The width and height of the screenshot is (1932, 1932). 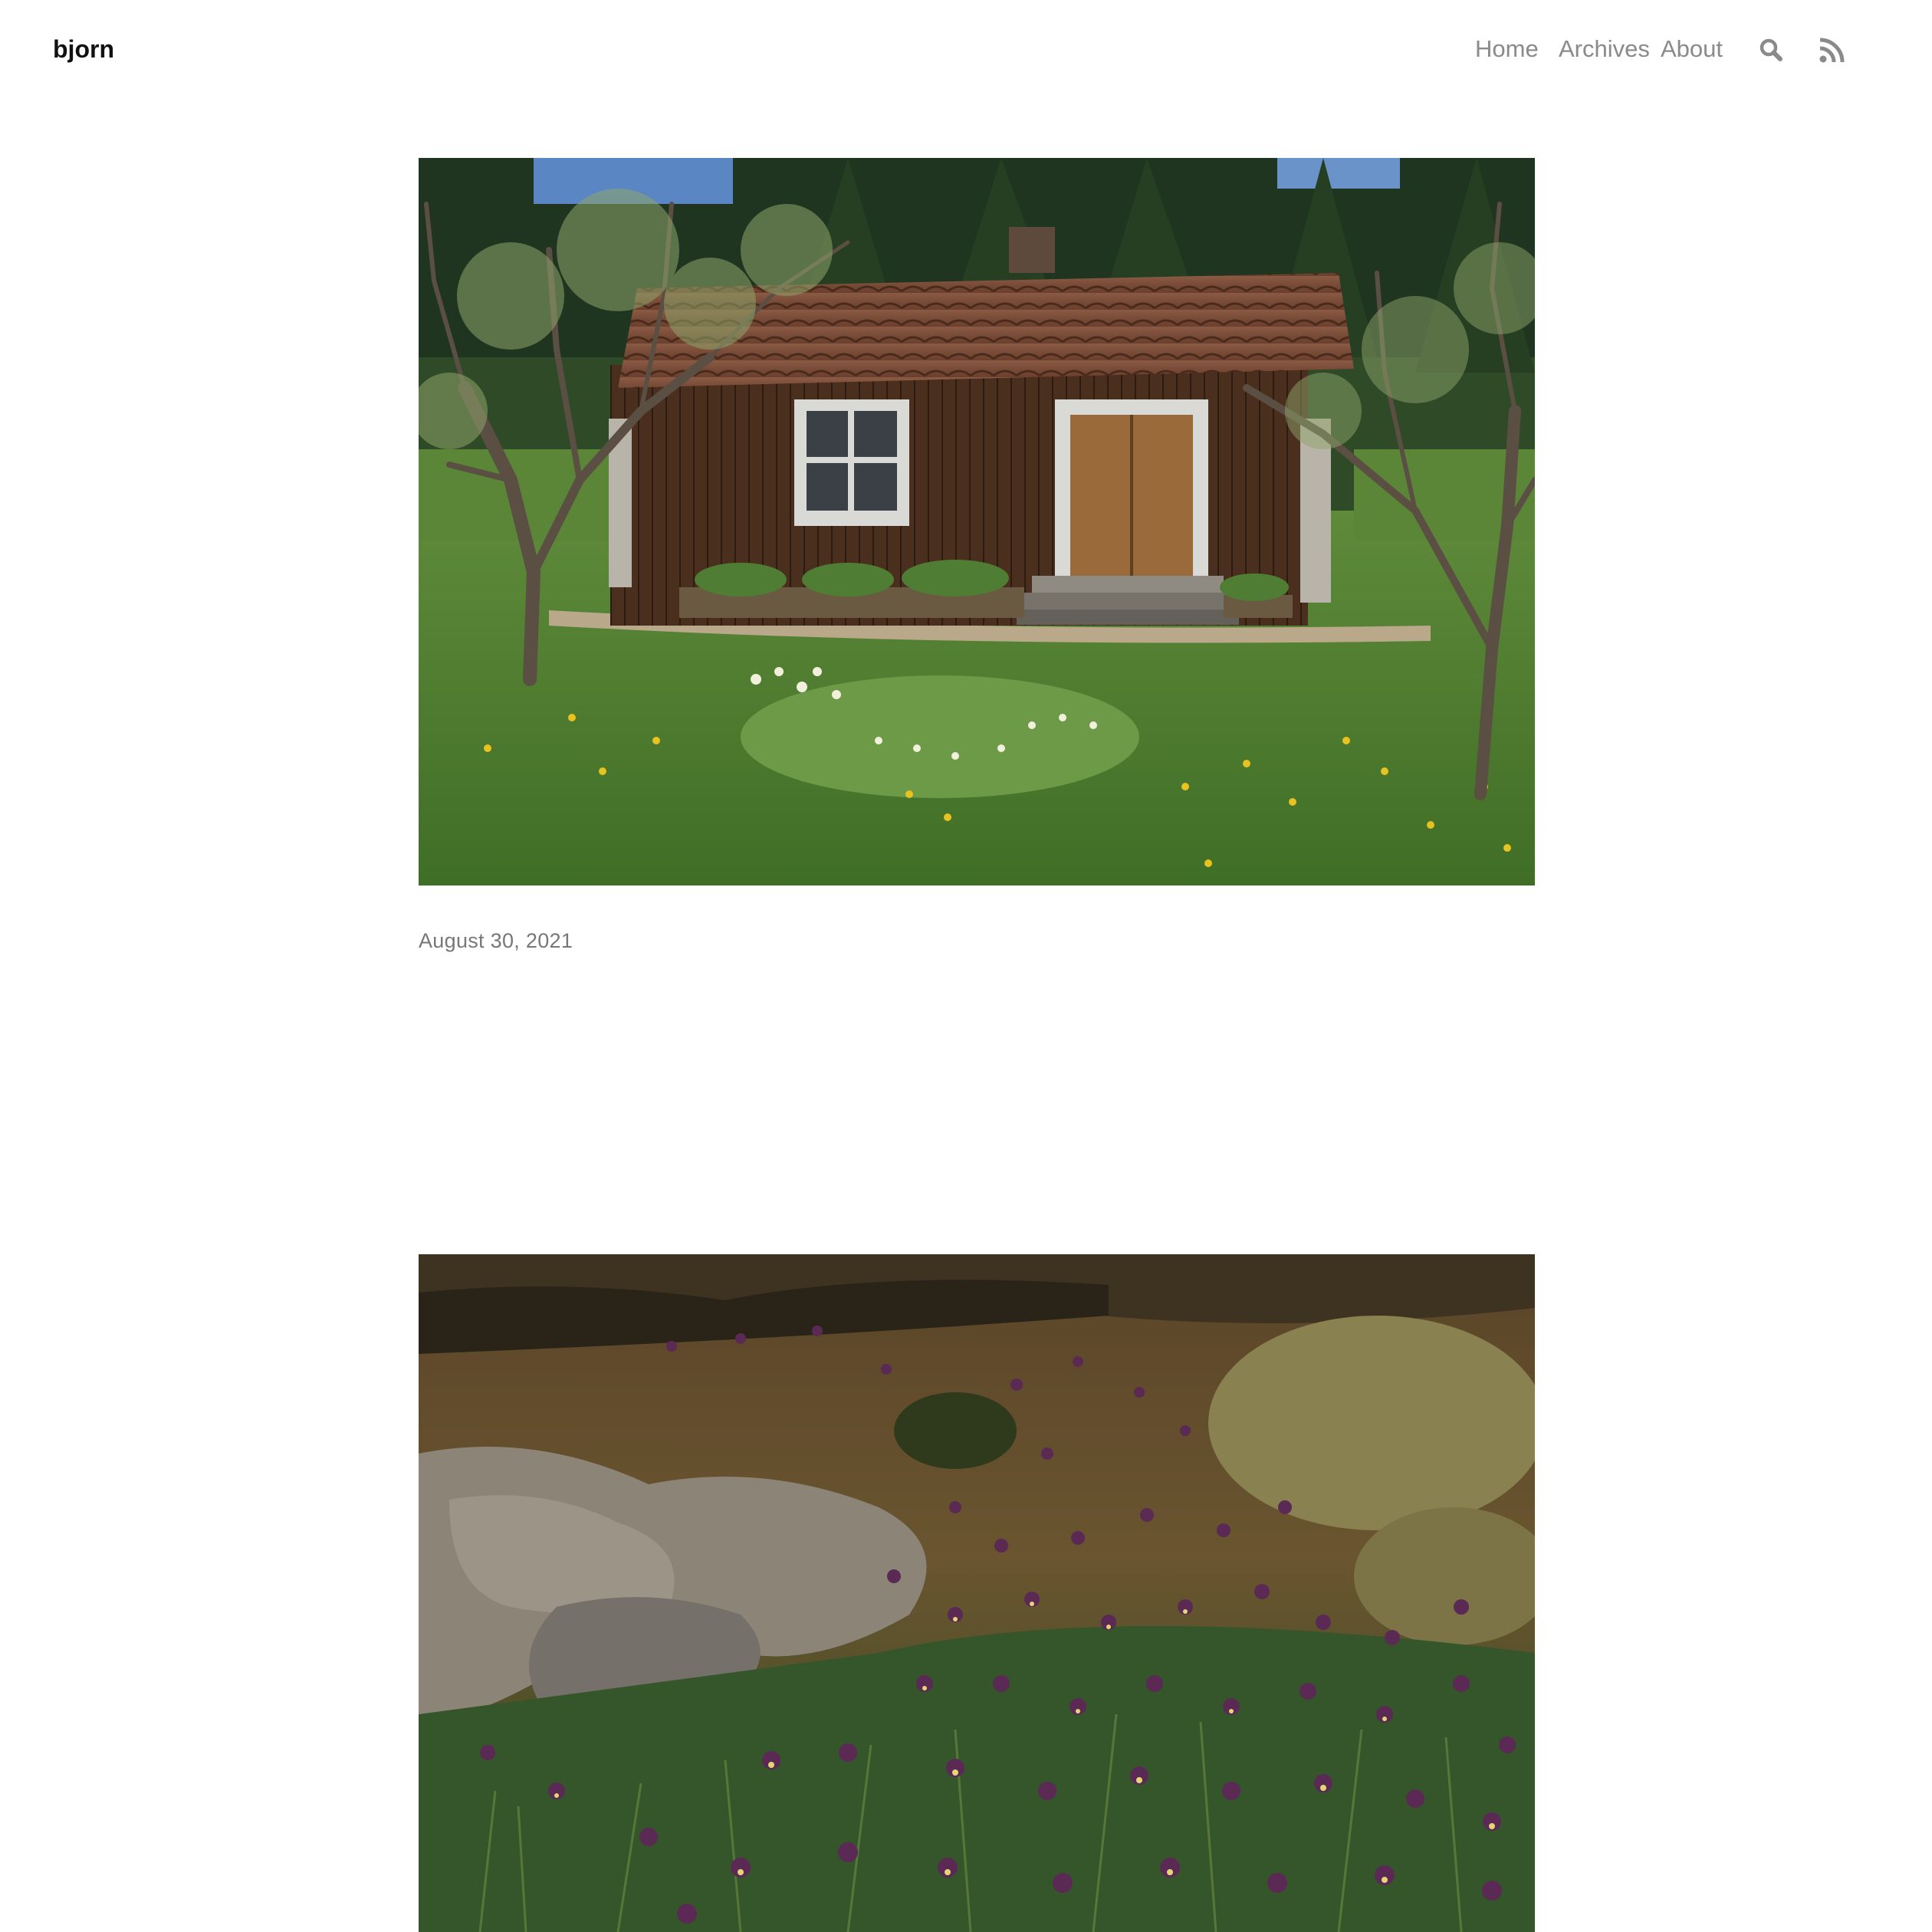 I want to click on nav-home-link: Home, so click(x=1507, y=49).